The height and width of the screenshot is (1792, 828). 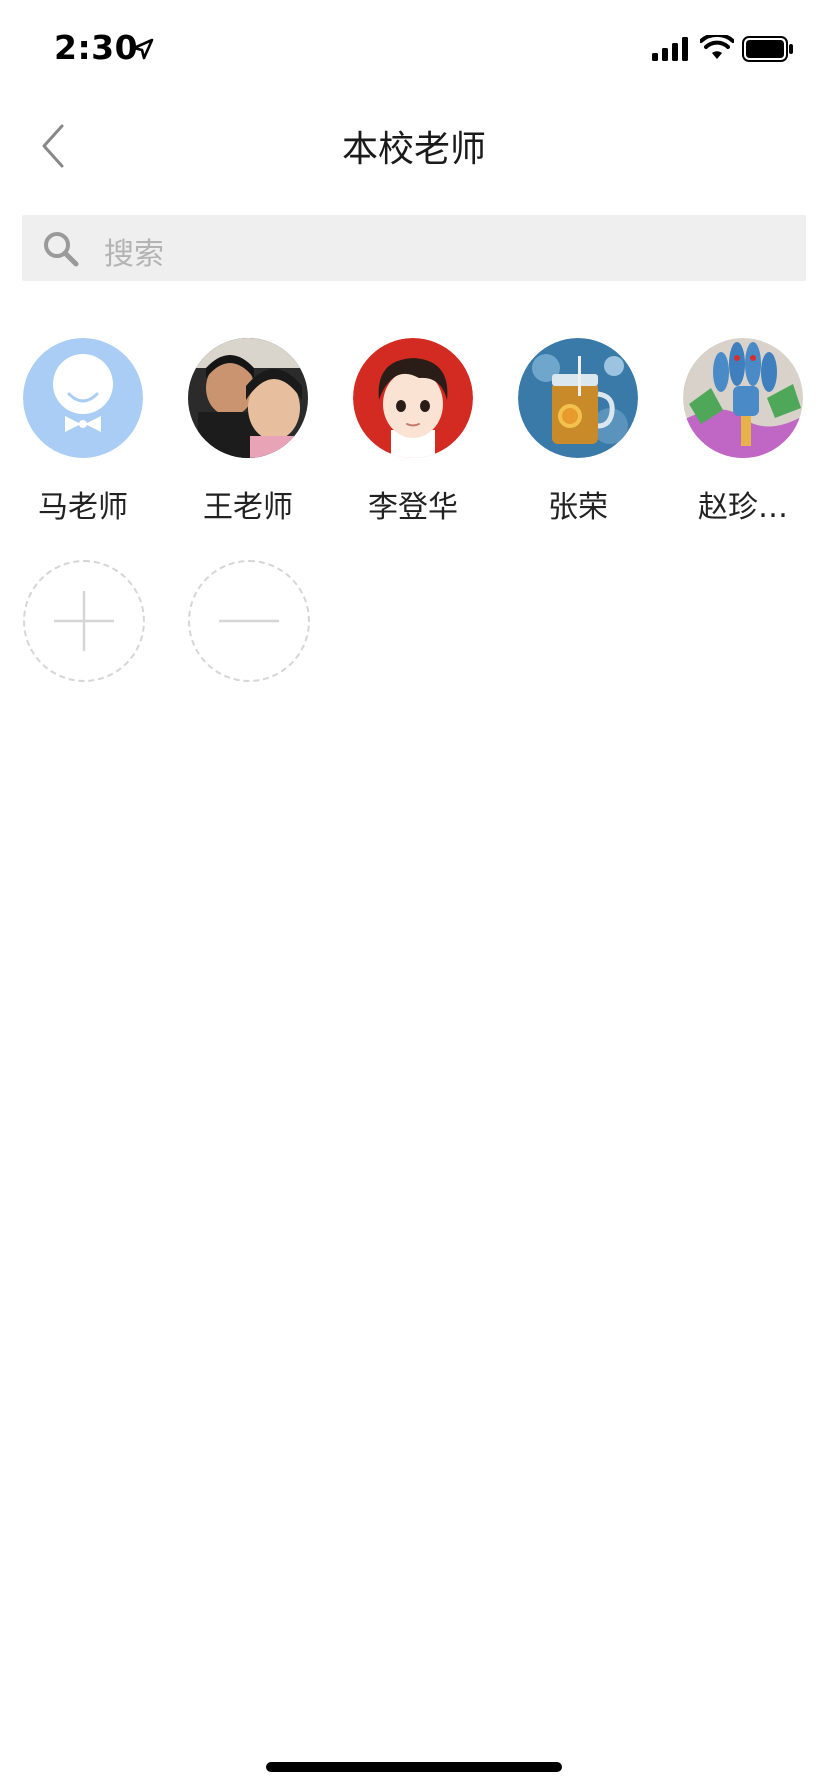 What do you see at coordinates (61, 249) in the screenshot?
I see `search-icon` at bounding box center [61, 249].